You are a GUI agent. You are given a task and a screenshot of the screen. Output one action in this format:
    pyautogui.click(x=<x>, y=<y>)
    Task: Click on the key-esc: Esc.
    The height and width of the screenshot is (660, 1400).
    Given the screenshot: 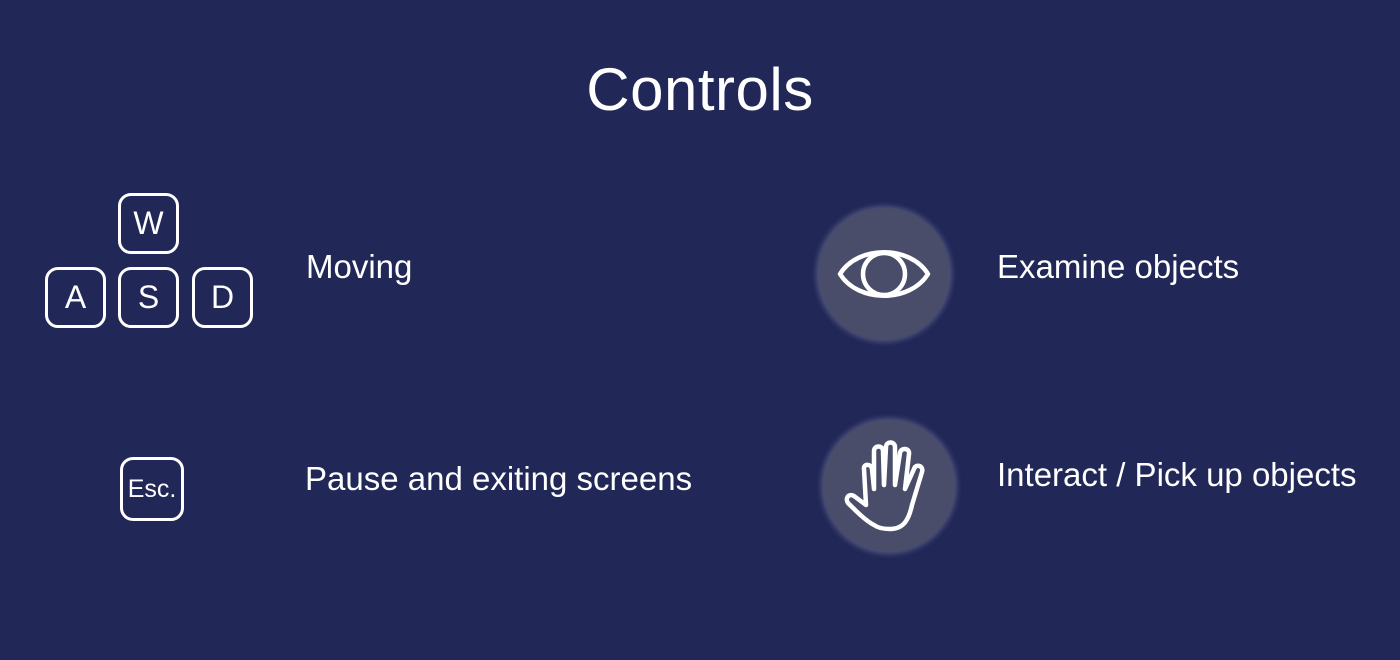 What is the action you would take?
    pyautogui.click(x=152, y=489)
    